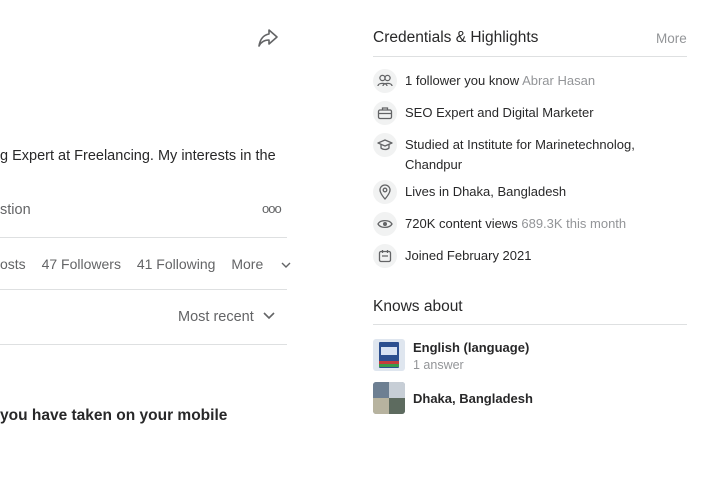 The width and height of the screenshot is (710, 477). I want to click on tab-questions: stion, so click(15, 210).